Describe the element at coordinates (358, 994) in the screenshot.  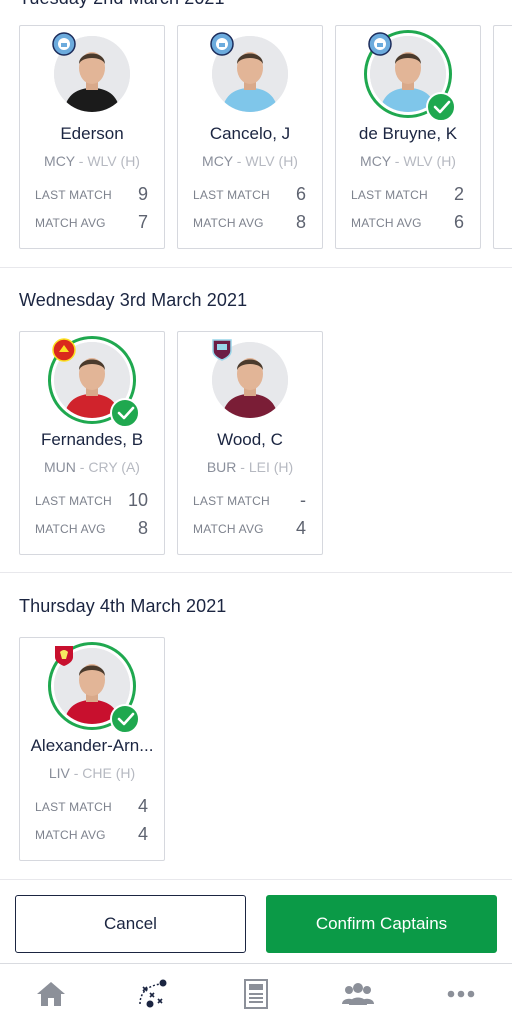
I see `leagues-icon` at that location.